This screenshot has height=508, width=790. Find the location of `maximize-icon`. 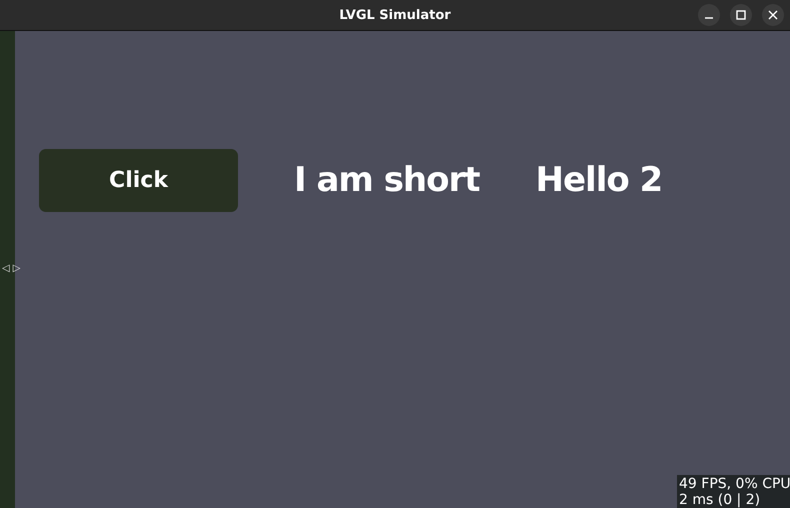

maximize-icon is located at coordinates (741, 15).